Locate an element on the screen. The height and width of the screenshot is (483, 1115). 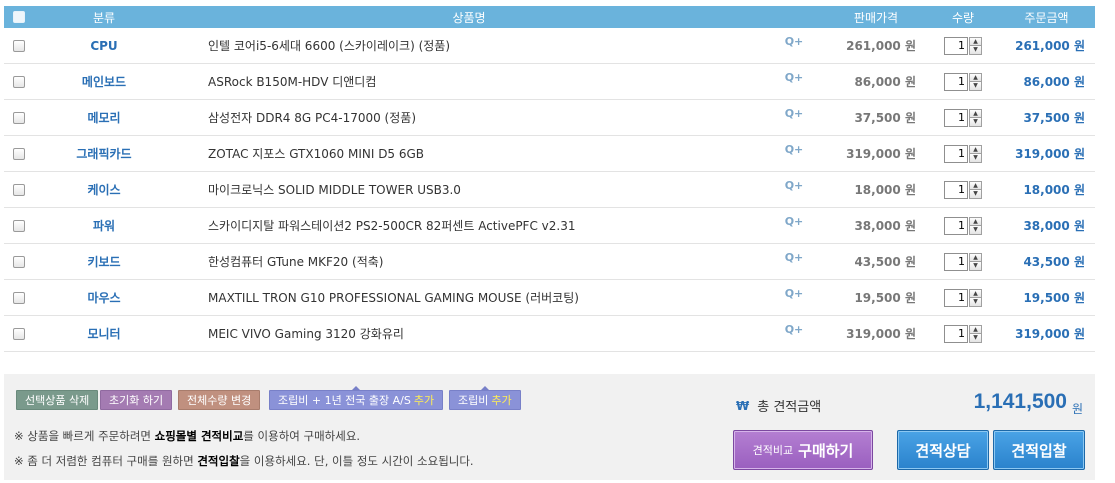
row-category: 메인보드 is located at coordinates (104, 82).